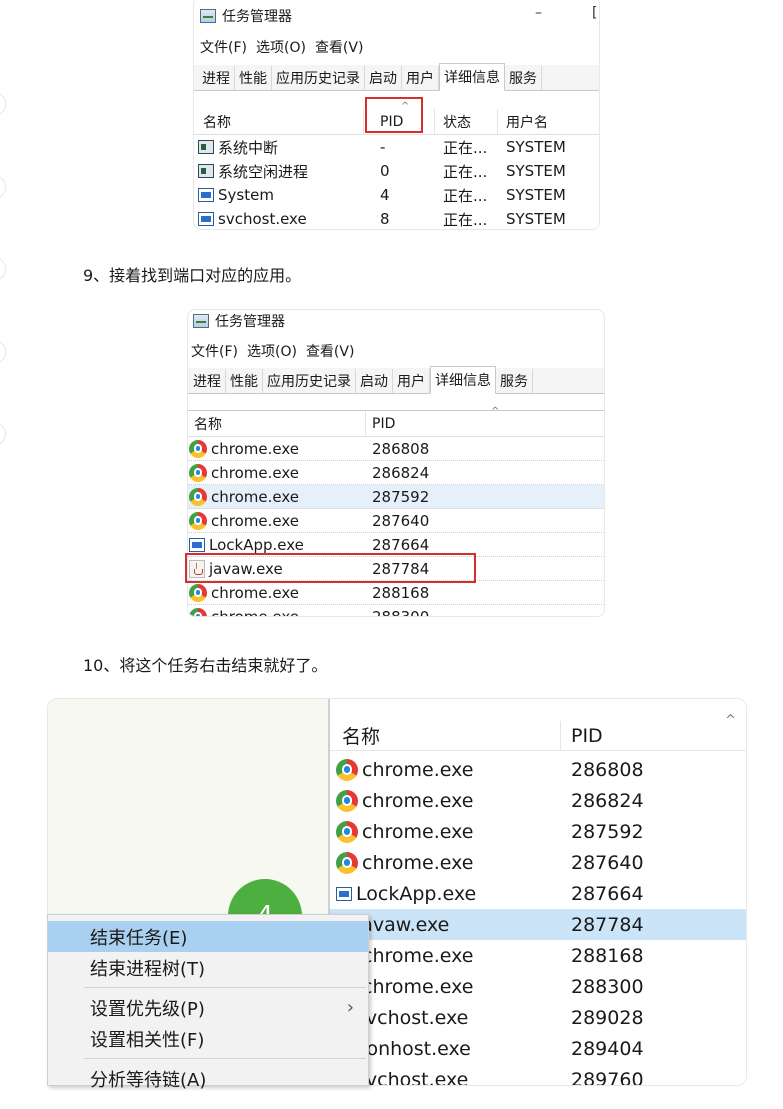  What do you see at coordinates (538, 1048) in the screenshot?
I see `table-row: conhost.exe 289404` at bounding box center [538, 1048].